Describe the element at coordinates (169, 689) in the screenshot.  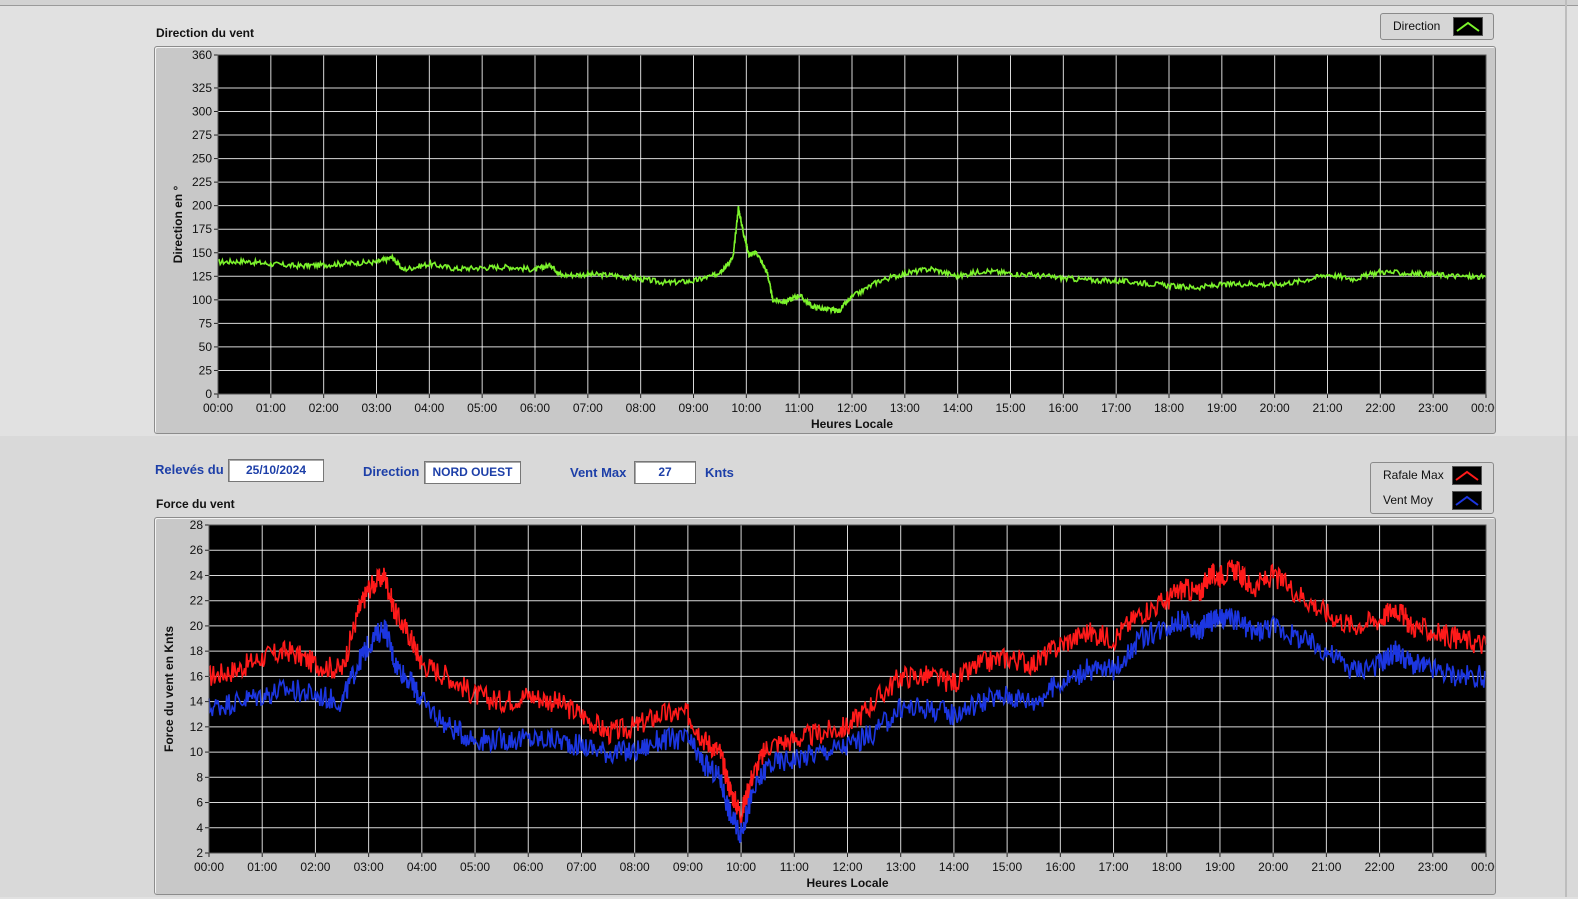
I see `force-y-axis-label: Force du vent en Knts` at that location.